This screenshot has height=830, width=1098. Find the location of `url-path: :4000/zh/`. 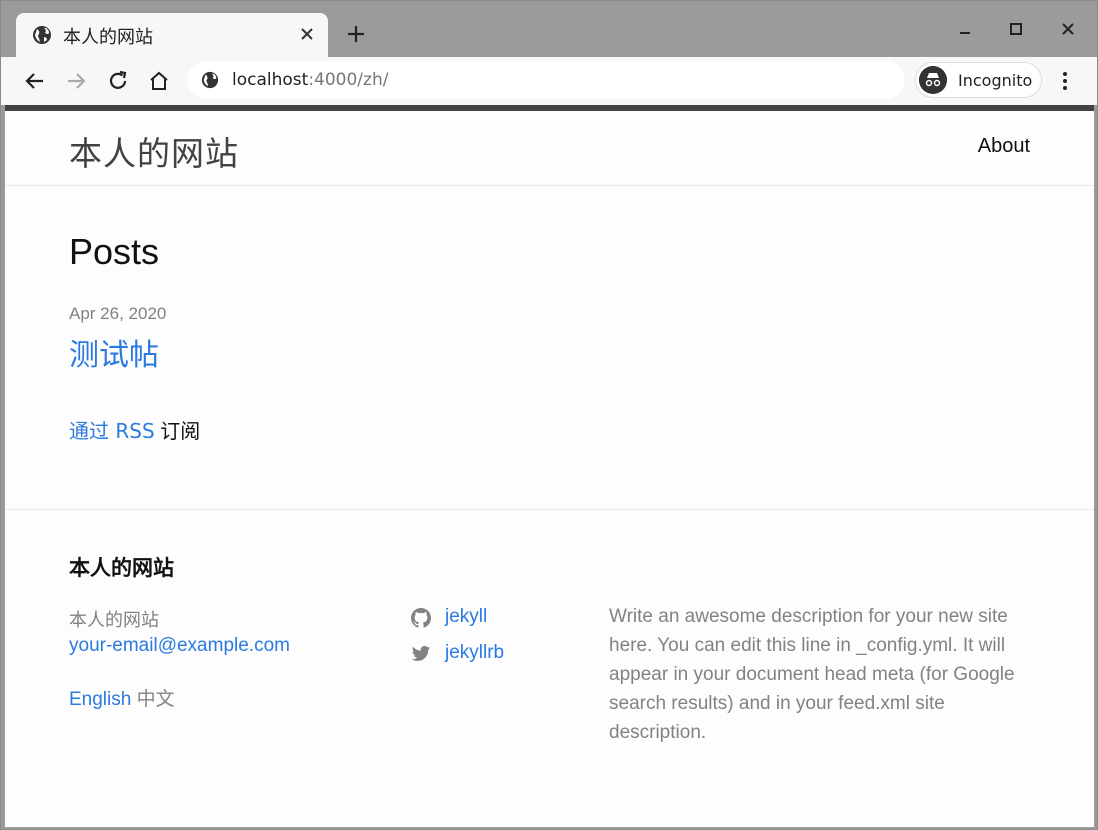

url-path: :4000/zh/ is located at coordinates (348, 80).